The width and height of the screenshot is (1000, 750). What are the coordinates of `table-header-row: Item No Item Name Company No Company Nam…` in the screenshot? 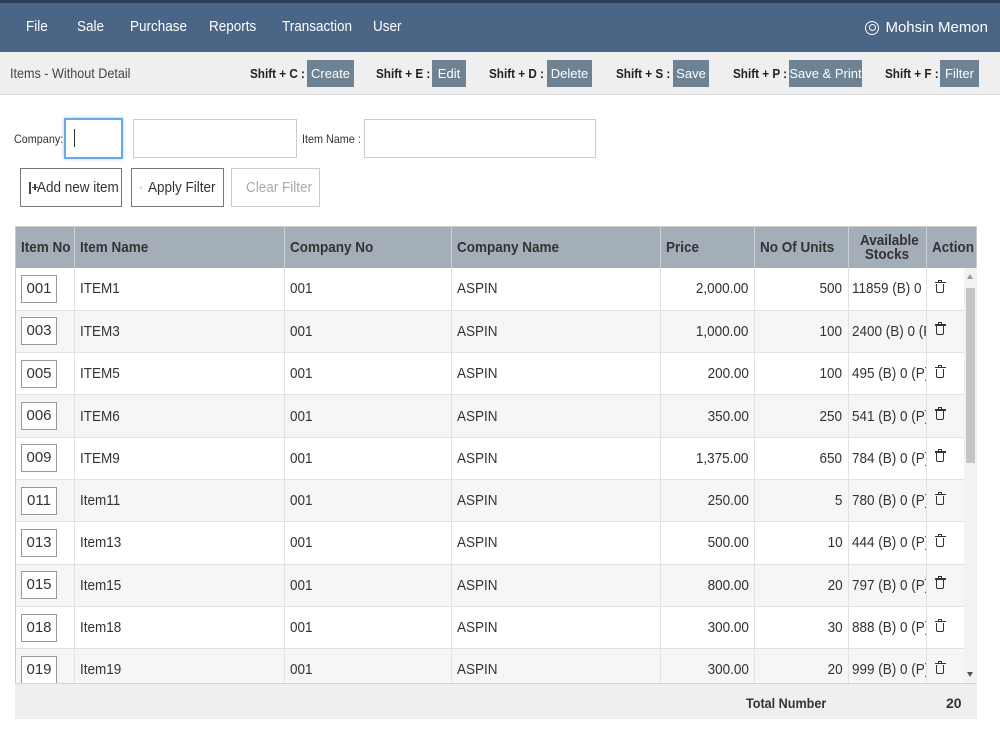 It's located at (496, 247).